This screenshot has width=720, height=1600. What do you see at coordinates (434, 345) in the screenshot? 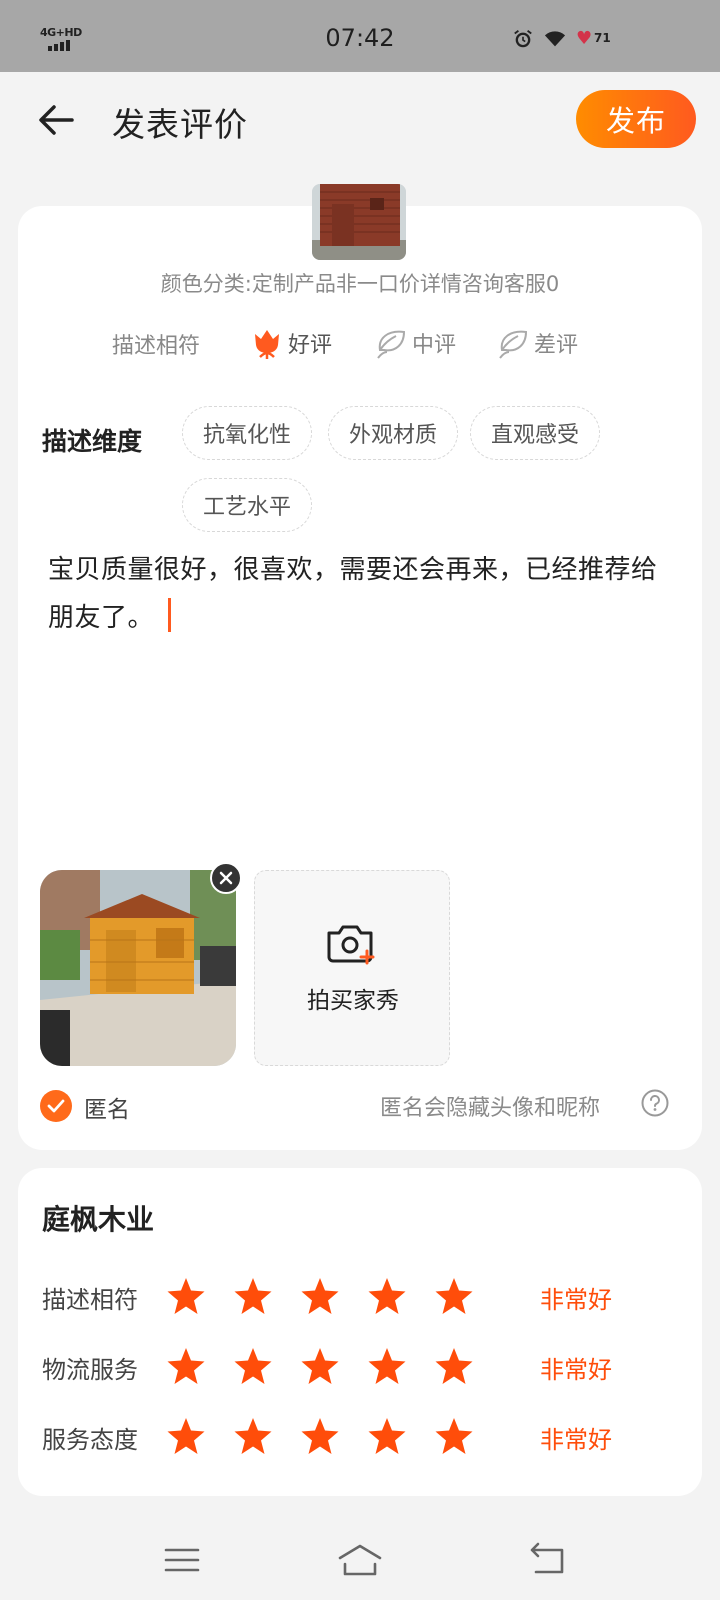
I see `rating-option-label: 中评` at bounding box center [434, 345].